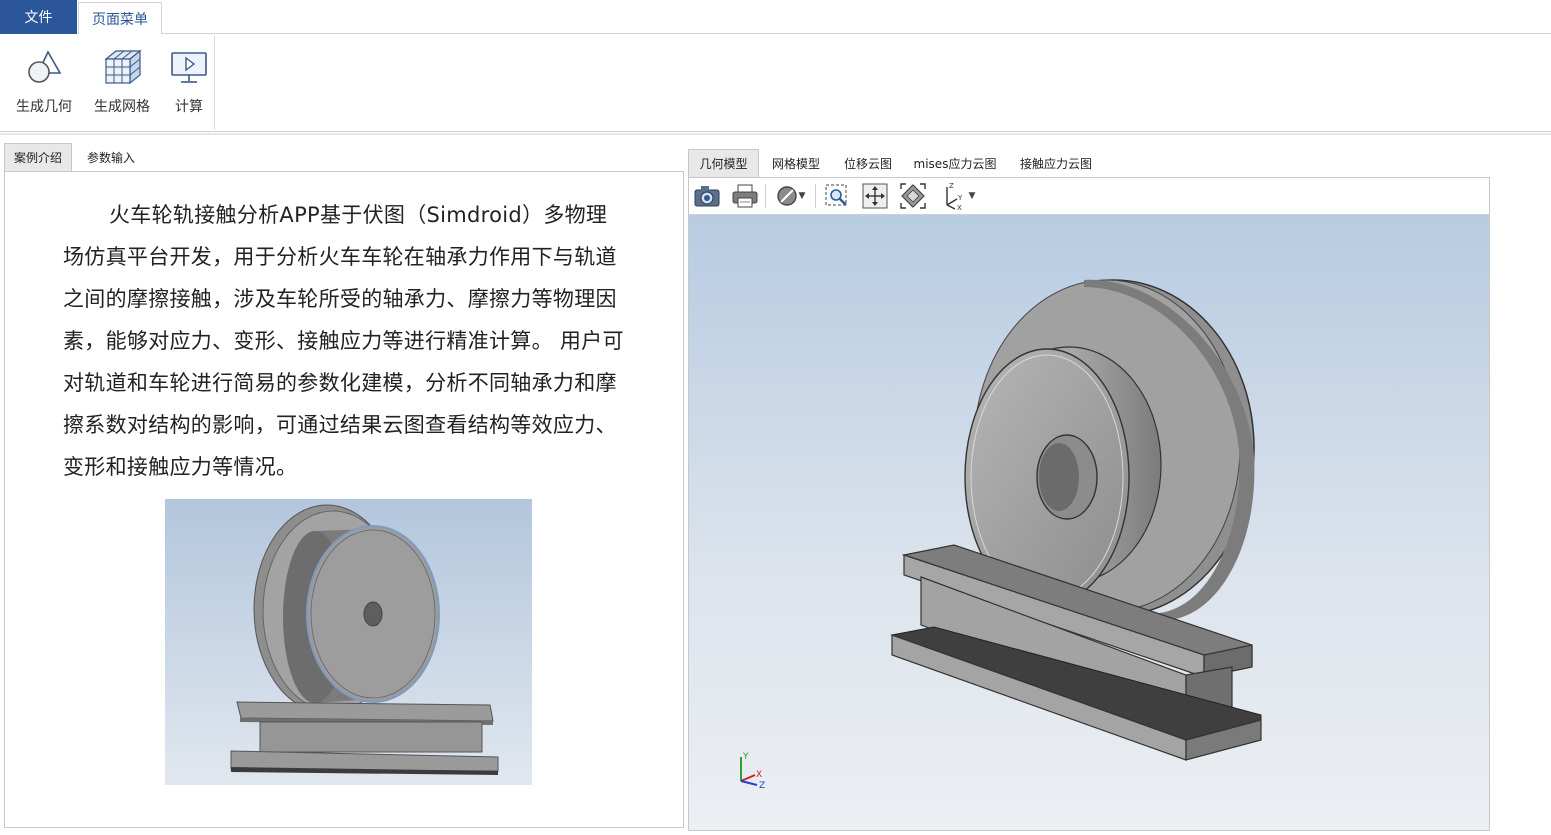 This screenshot has height=835, width=1551. What do you see at coordinates (875, 196) in the screenshot?
I see `pan-icon` at bounding box center [875, 196].